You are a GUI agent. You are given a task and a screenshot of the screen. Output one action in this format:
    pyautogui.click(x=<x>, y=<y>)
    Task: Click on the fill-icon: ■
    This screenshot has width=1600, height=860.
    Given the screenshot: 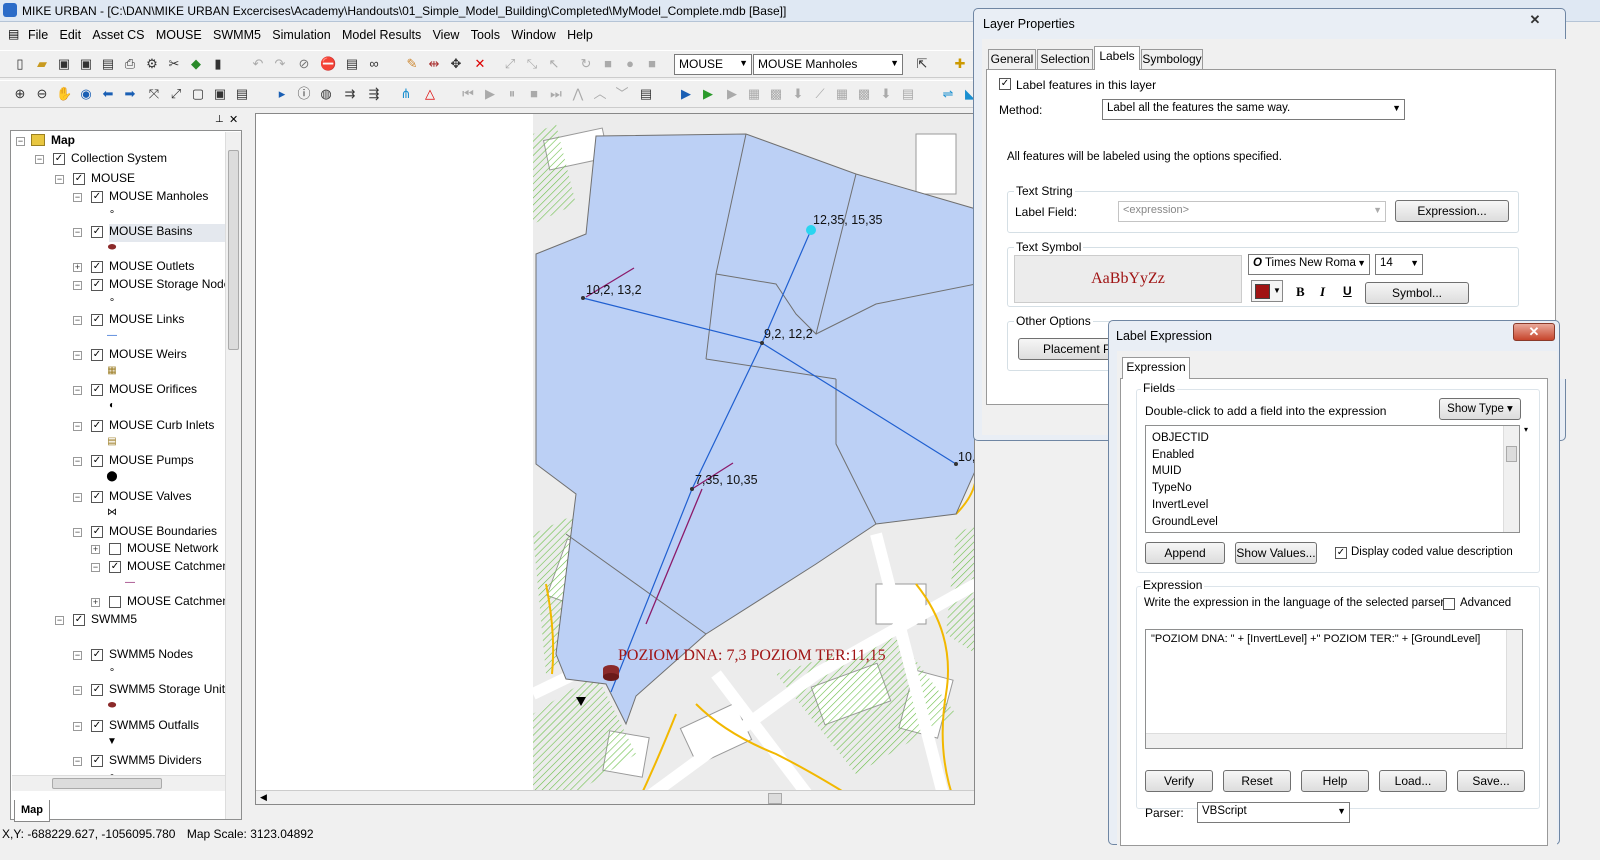 What is the action you would take?
    pyautogui.click(x=652, y=64)
    